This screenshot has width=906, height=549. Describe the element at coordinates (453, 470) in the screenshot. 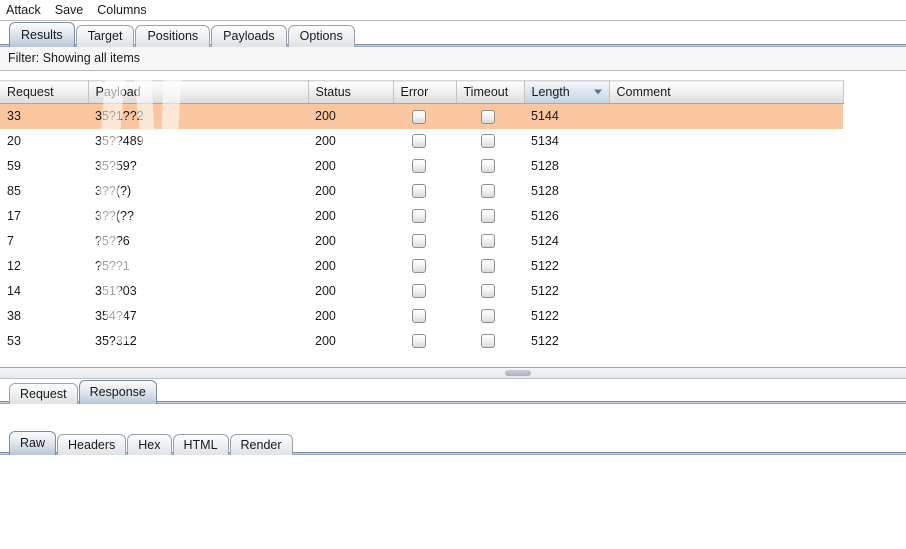

I see `response-body-area` at that location.